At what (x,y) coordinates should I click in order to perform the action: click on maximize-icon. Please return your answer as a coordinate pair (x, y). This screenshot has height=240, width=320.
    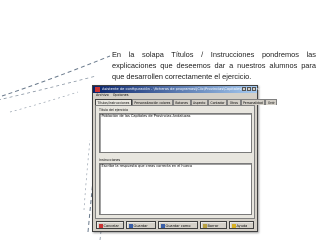
    Looking at the image, I should click on (249, 89).